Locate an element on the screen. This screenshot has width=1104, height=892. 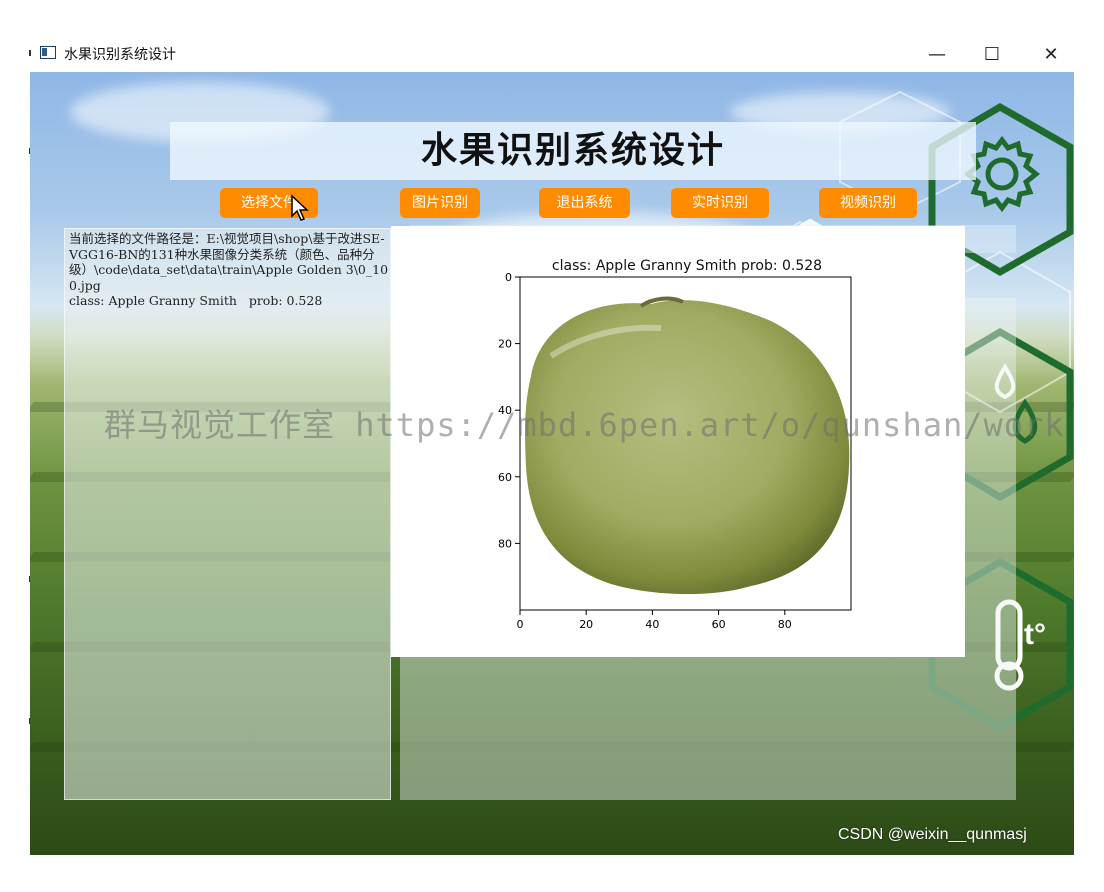
exit-system-button: 退出系统 is located at coordinates (584, 203).